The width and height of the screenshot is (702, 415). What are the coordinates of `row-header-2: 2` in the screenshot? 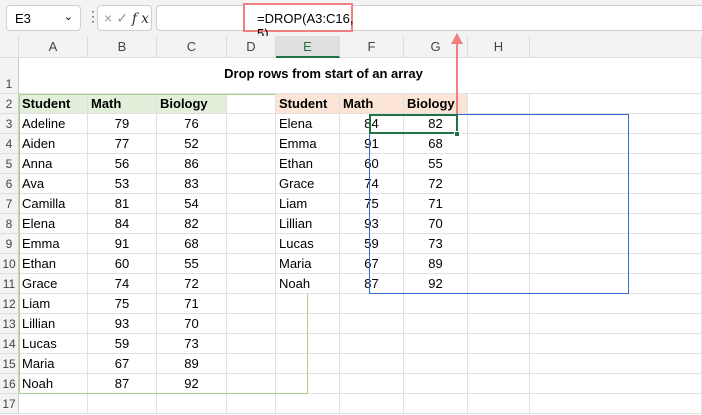 It's located at (9, 104).